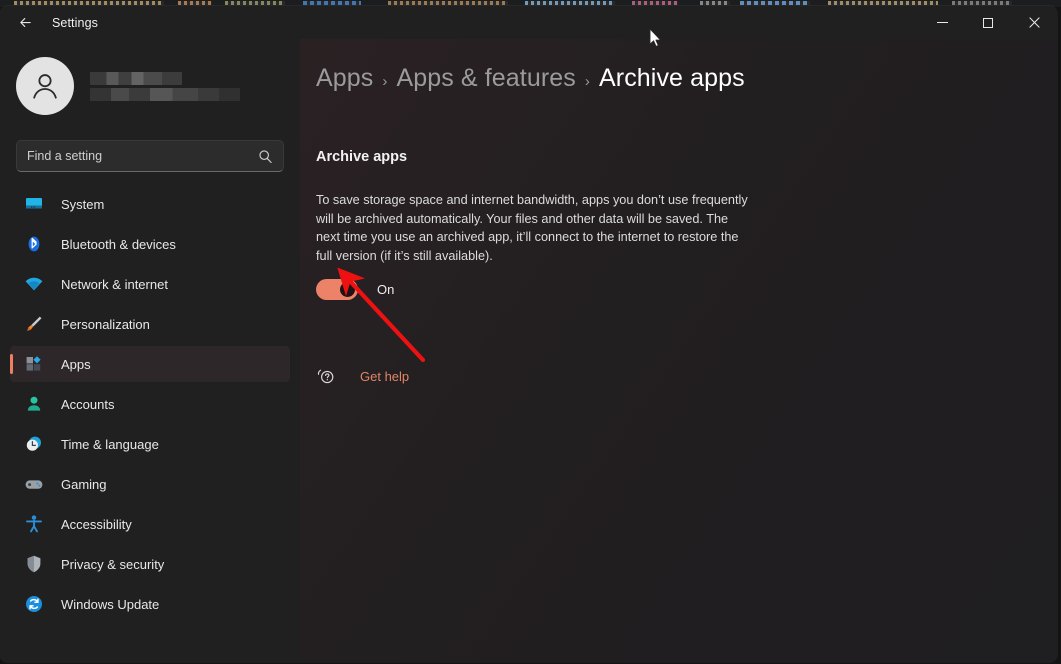 Image resolution: width=1061 pixels, height=664 pixels. Describe the element at coordinates (76, 364) in the screenshot. I see `sidebar-item-label: Apps` at that location.